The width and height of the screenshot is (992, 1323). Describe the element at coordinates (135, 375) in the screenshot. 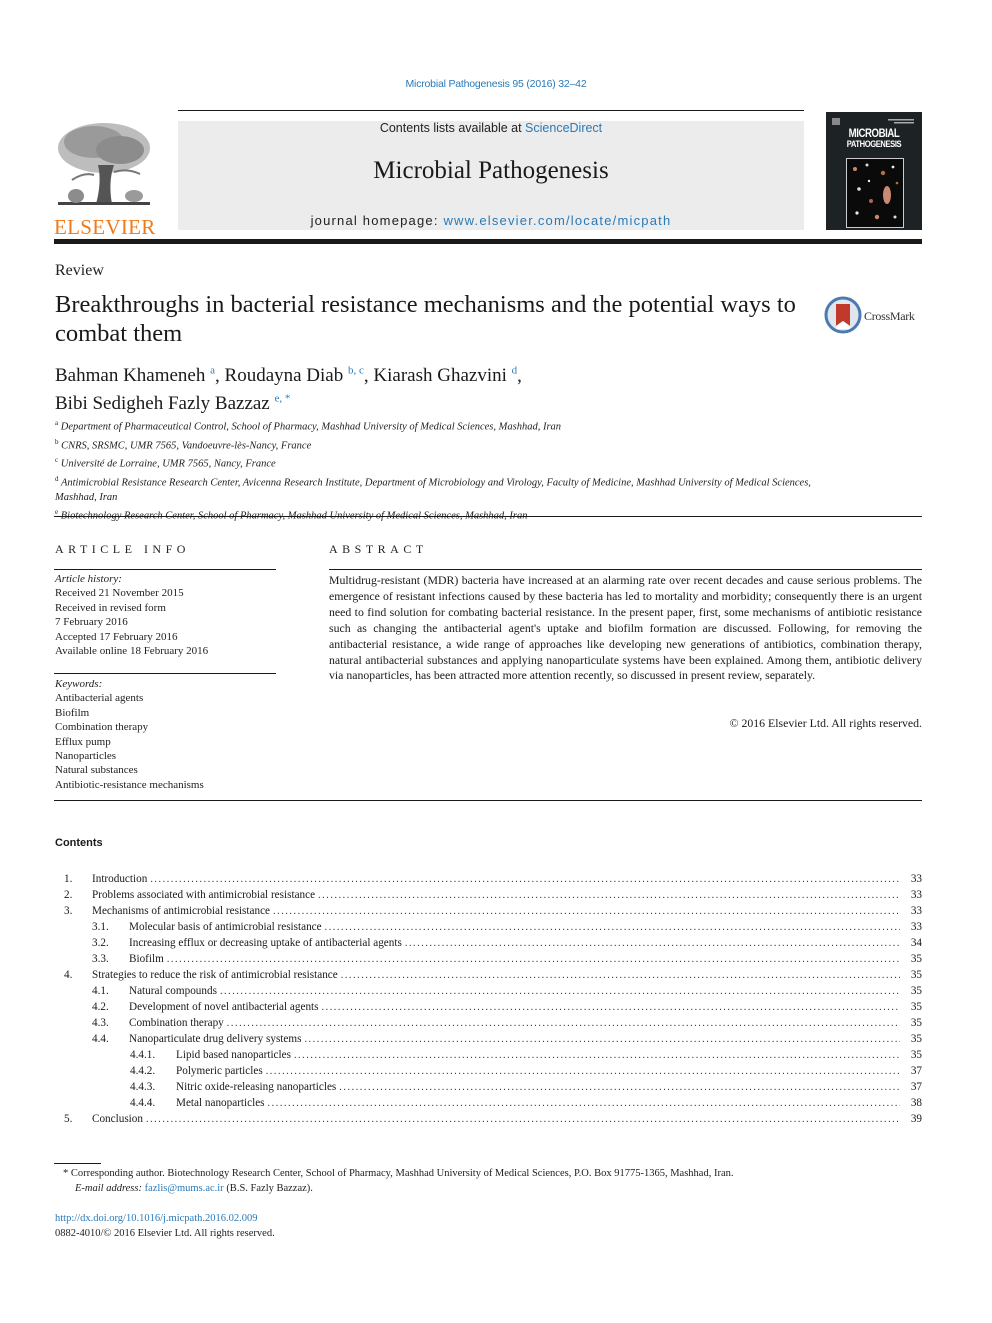

I see `author: Bahman Khameneh a` at that location.